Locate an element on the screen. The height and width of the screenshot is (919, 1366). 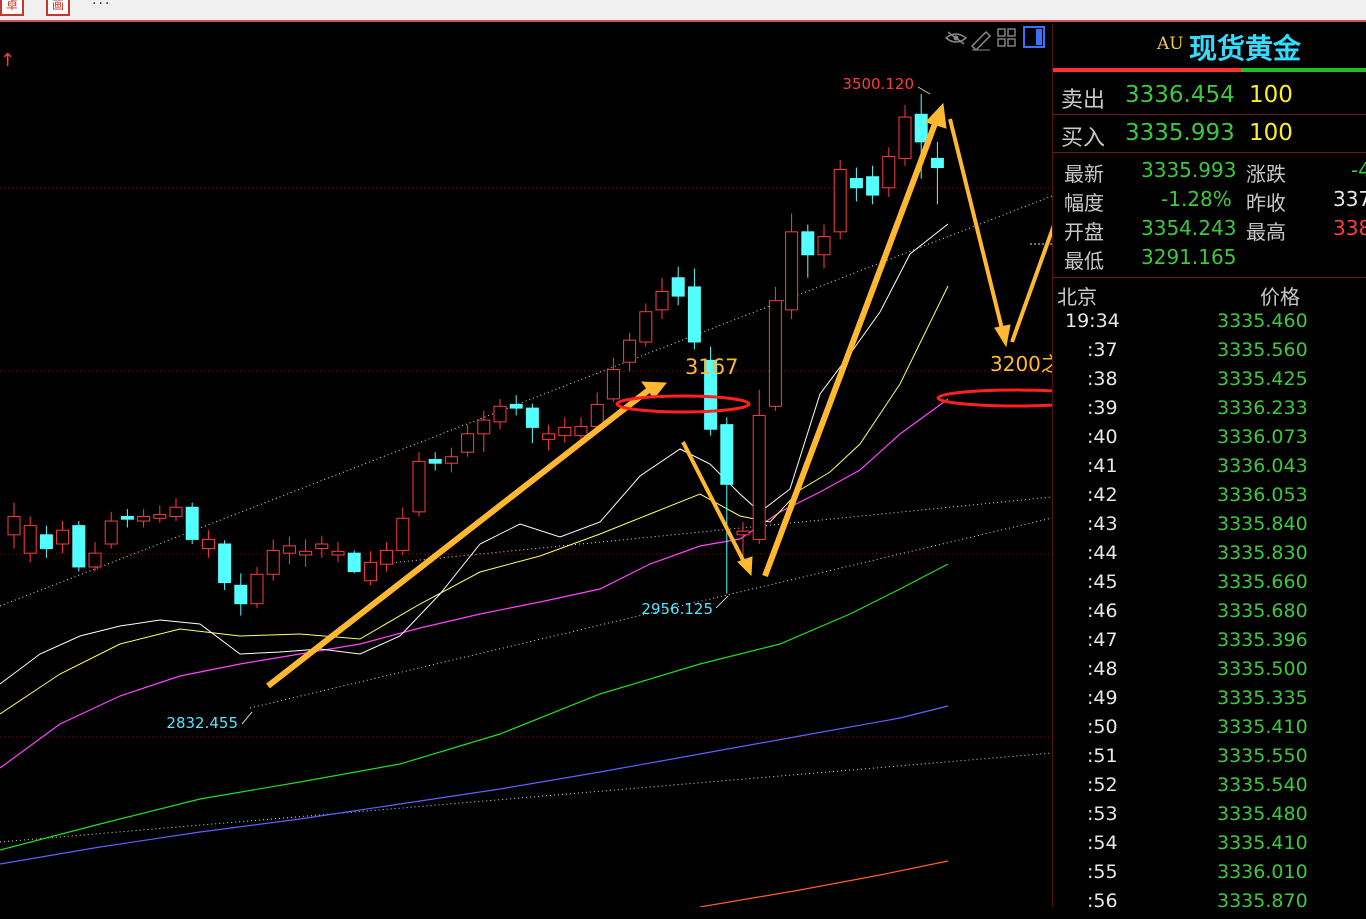
toolbar-icon-1: 卓 is located at coordinates (12, 8).